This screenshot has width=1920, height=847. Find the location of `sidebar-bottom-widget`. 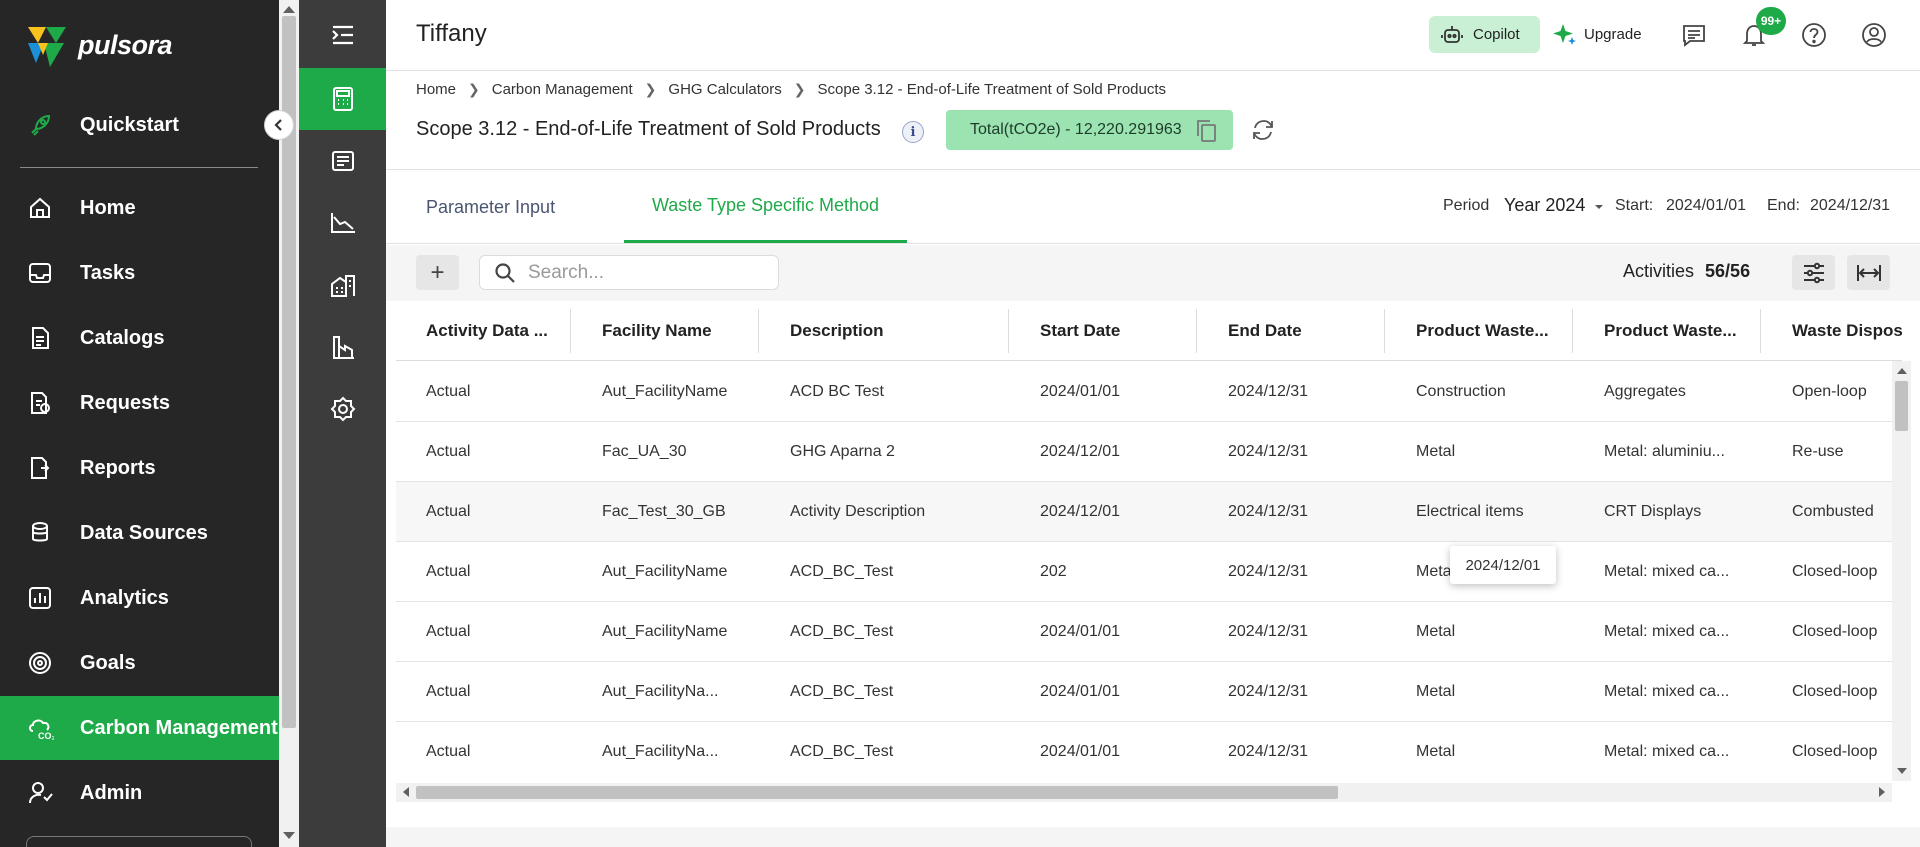

sidebar-bottom-widget is located at coordinates (139, 841).